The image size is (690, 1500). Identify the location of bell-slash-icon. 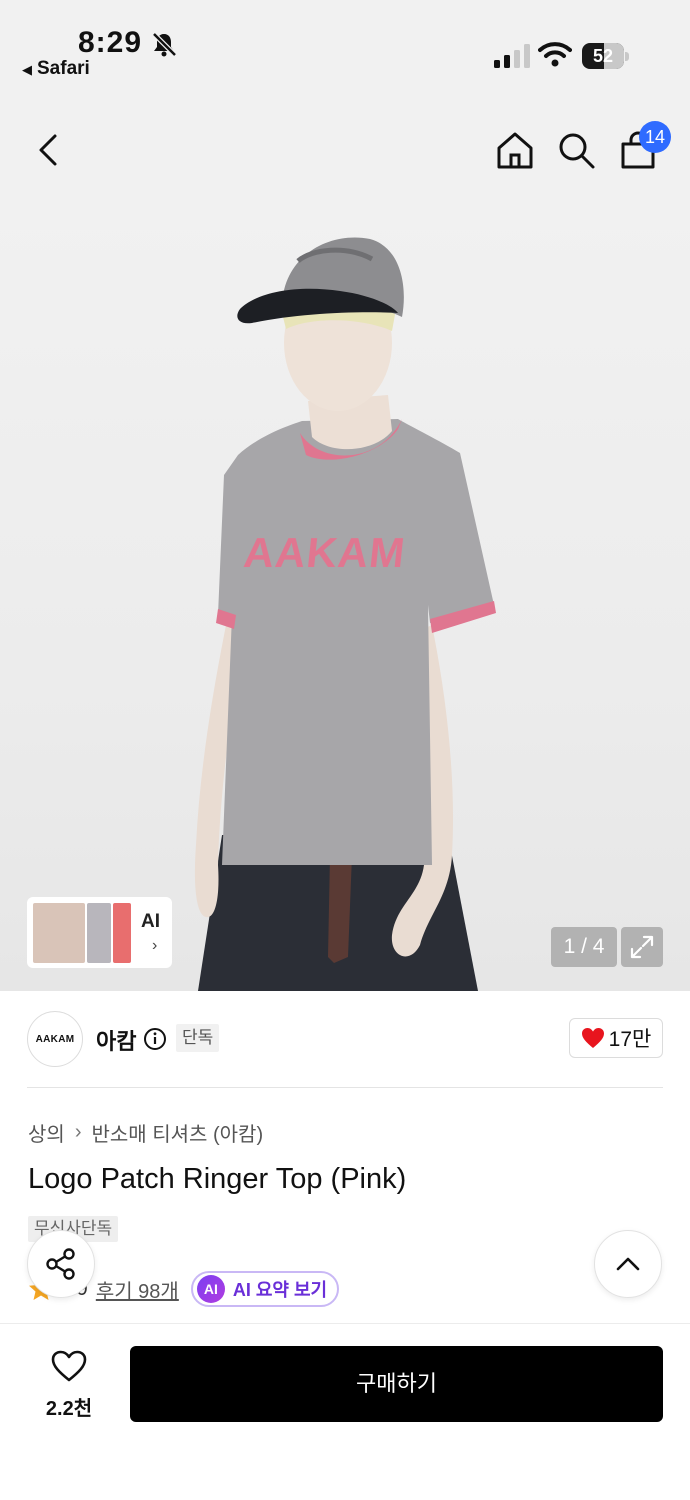
(164, 44).